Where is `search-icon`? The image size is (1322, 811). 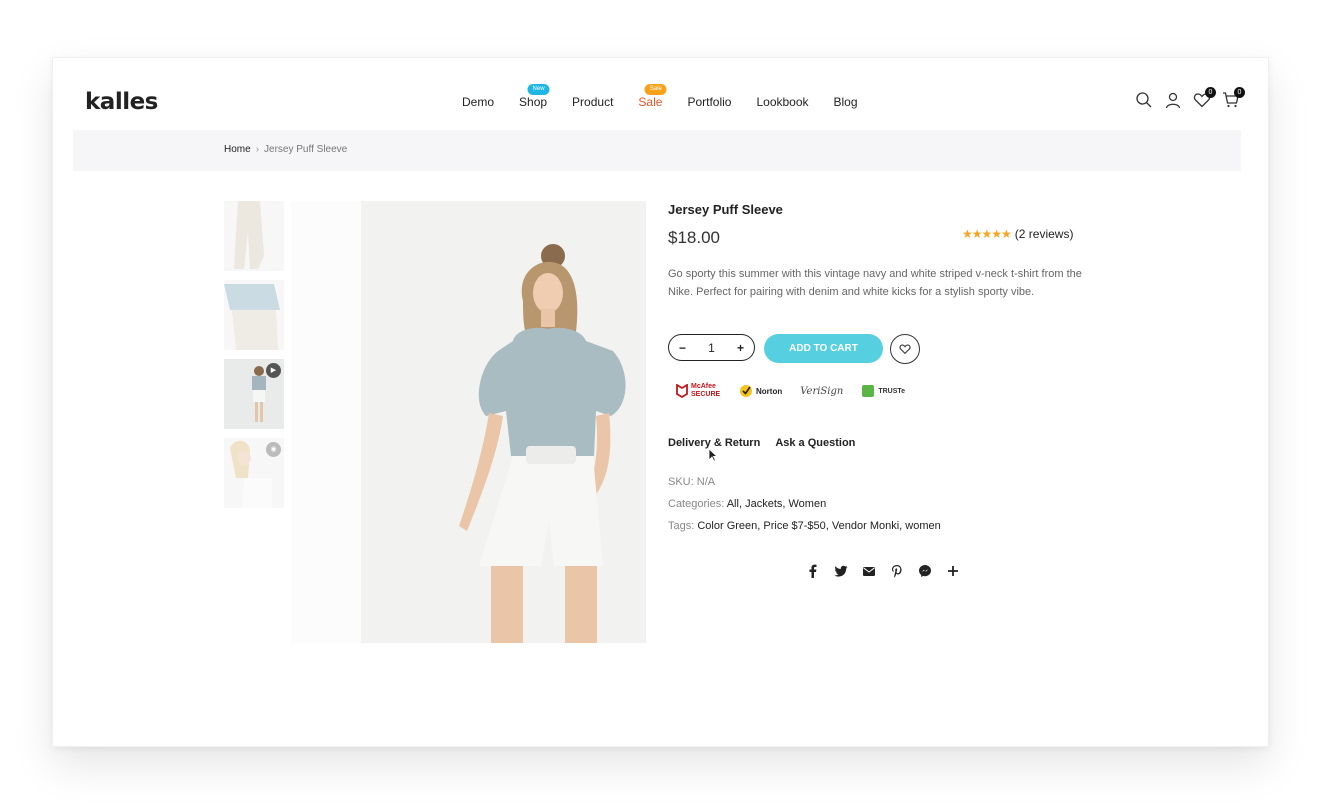 search-icon is located at coordinates (1144, 100).